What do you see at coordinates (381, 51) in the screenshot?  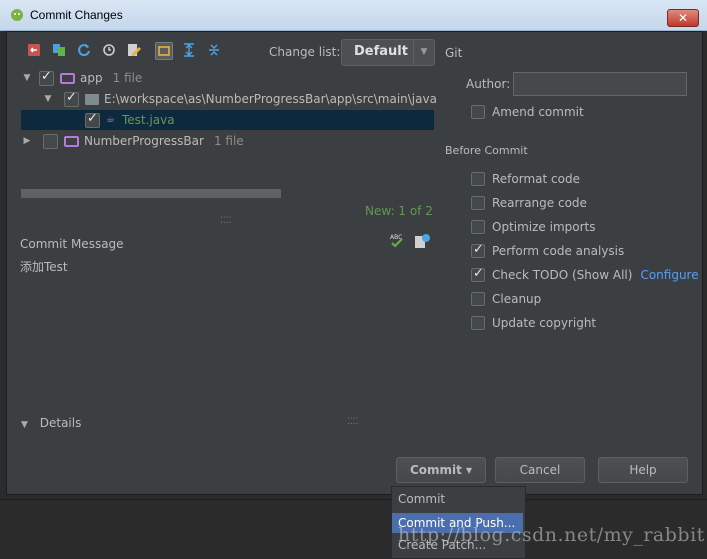 I see `change-list-value: Default` at bounding box center [381, 51].